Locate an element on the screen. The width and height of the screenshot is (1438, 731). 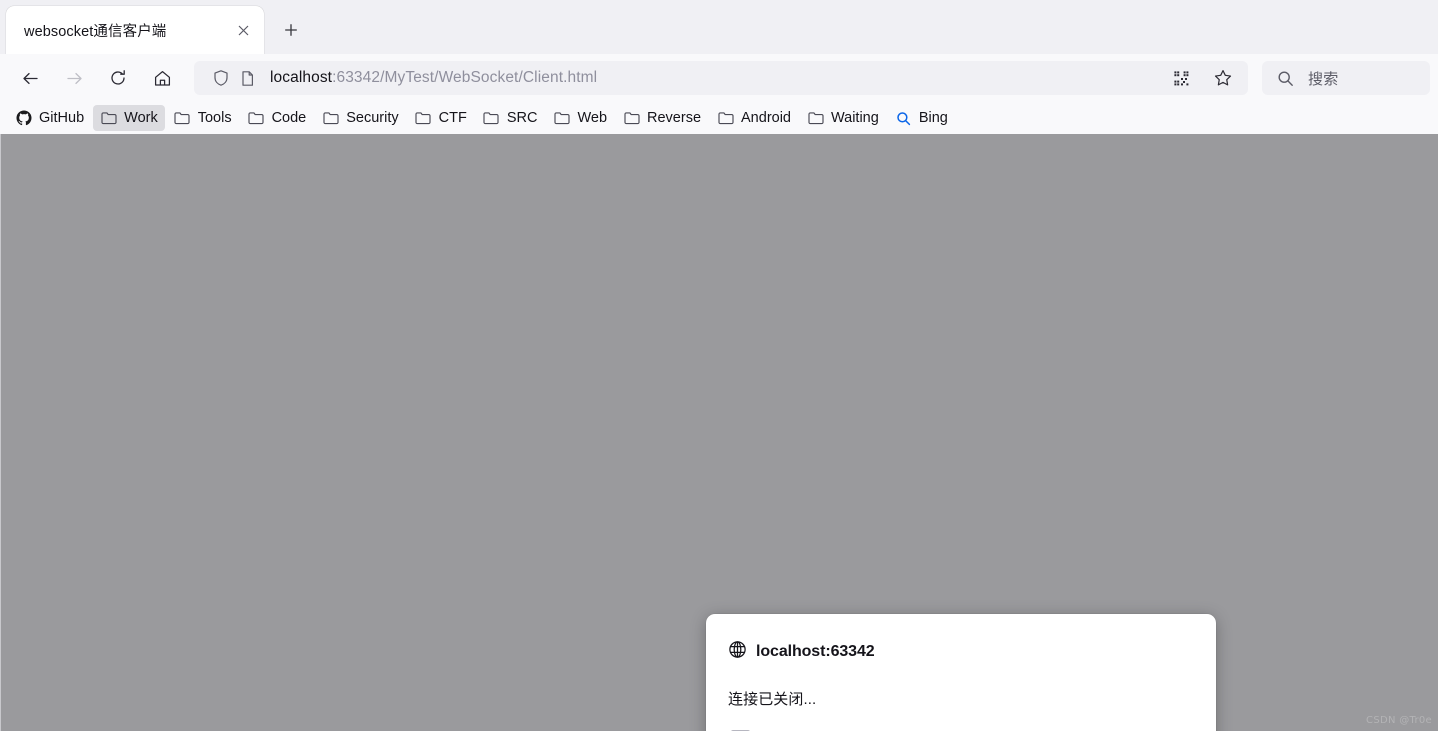
bookmark-label: CTF is located at coordinates (452, 118).